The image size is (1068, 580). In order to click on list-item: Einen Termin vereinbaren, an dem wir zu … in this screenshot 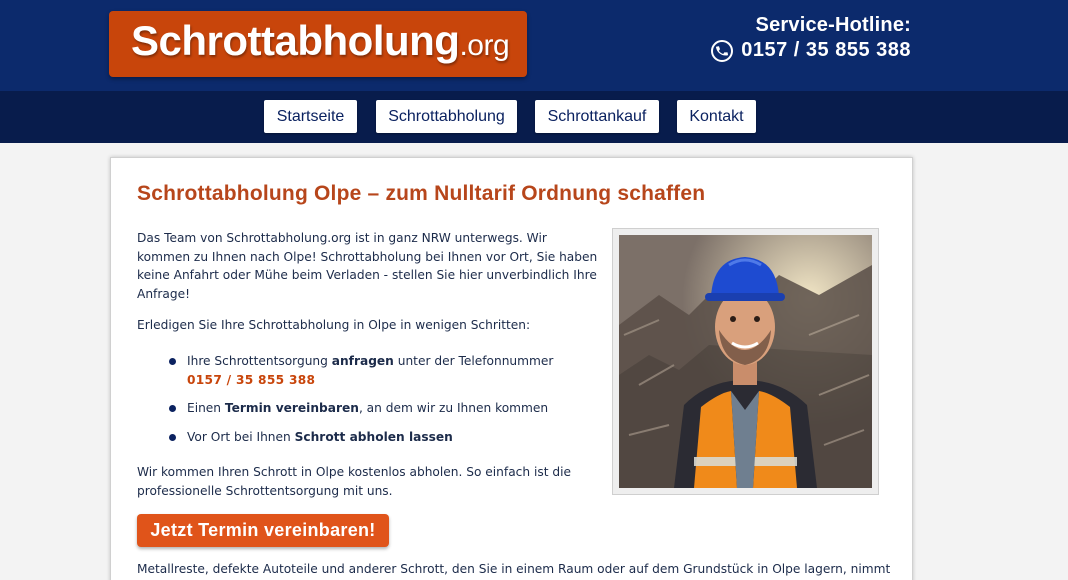, I will do `click(379, 408)`.